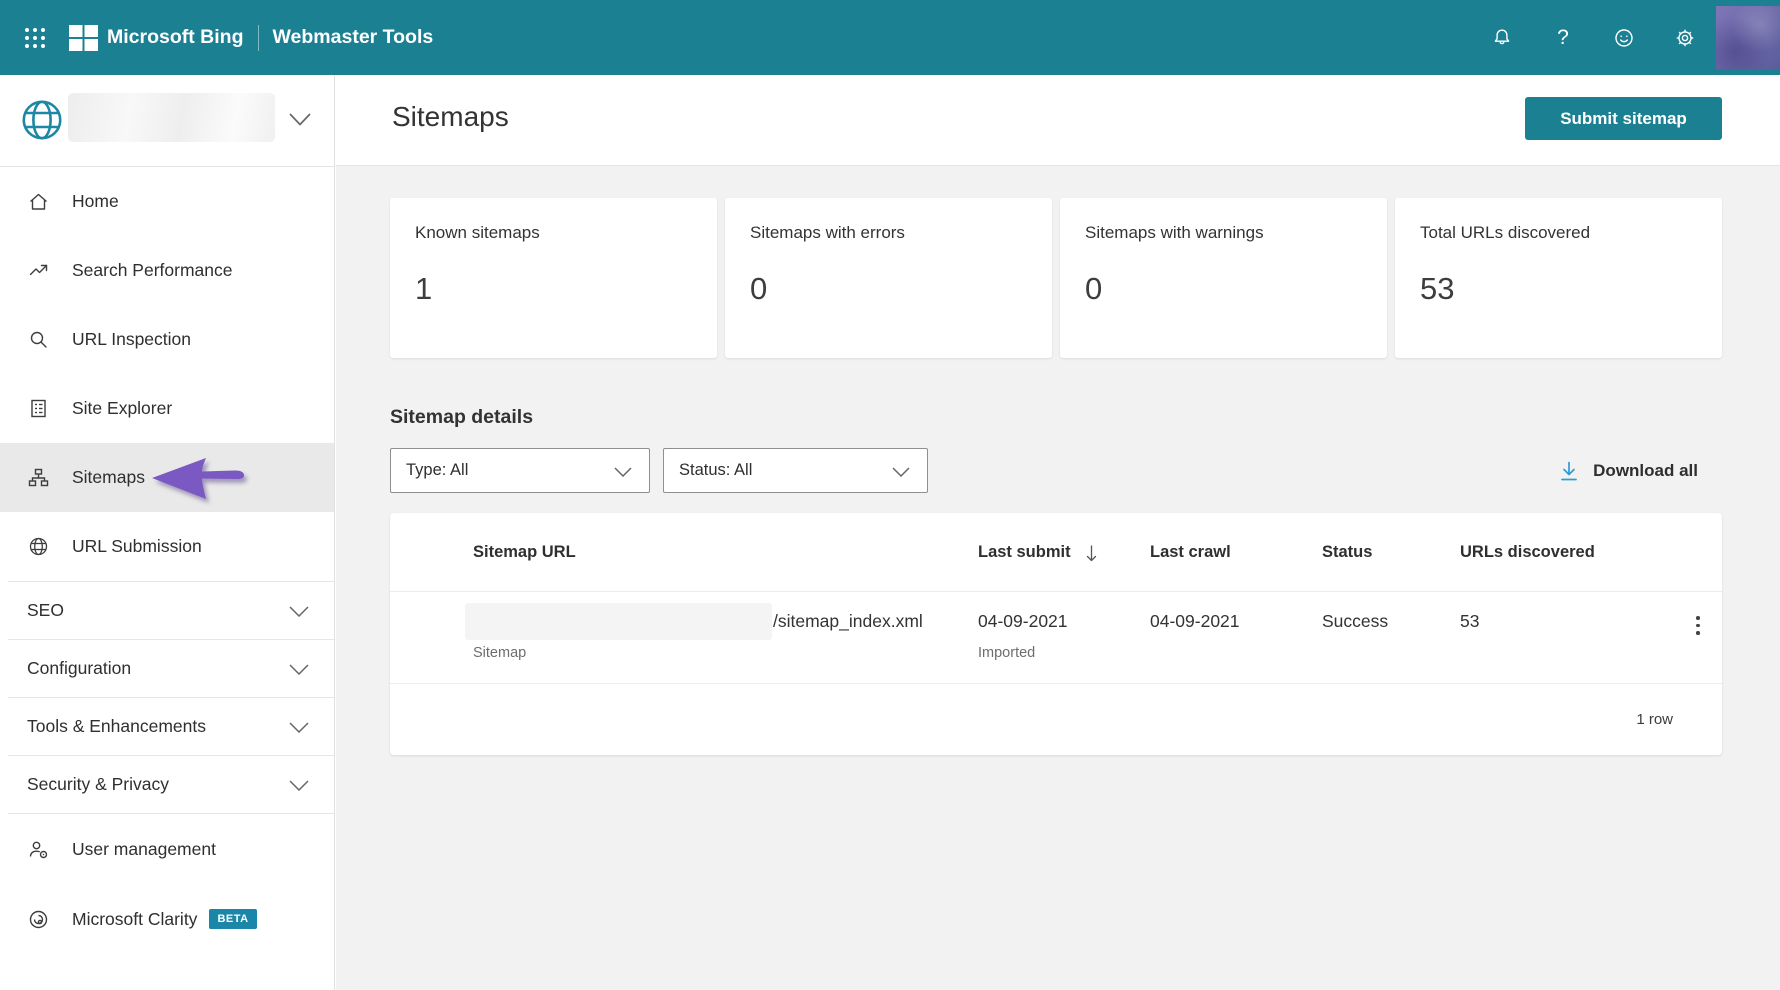 Image resolution: width=1780 pixels, height=990 pixels. Describe the element at coordinates (135, 918) in the screenshot. I see `sidebar-item-label: Microsoft Clarity` at that location.